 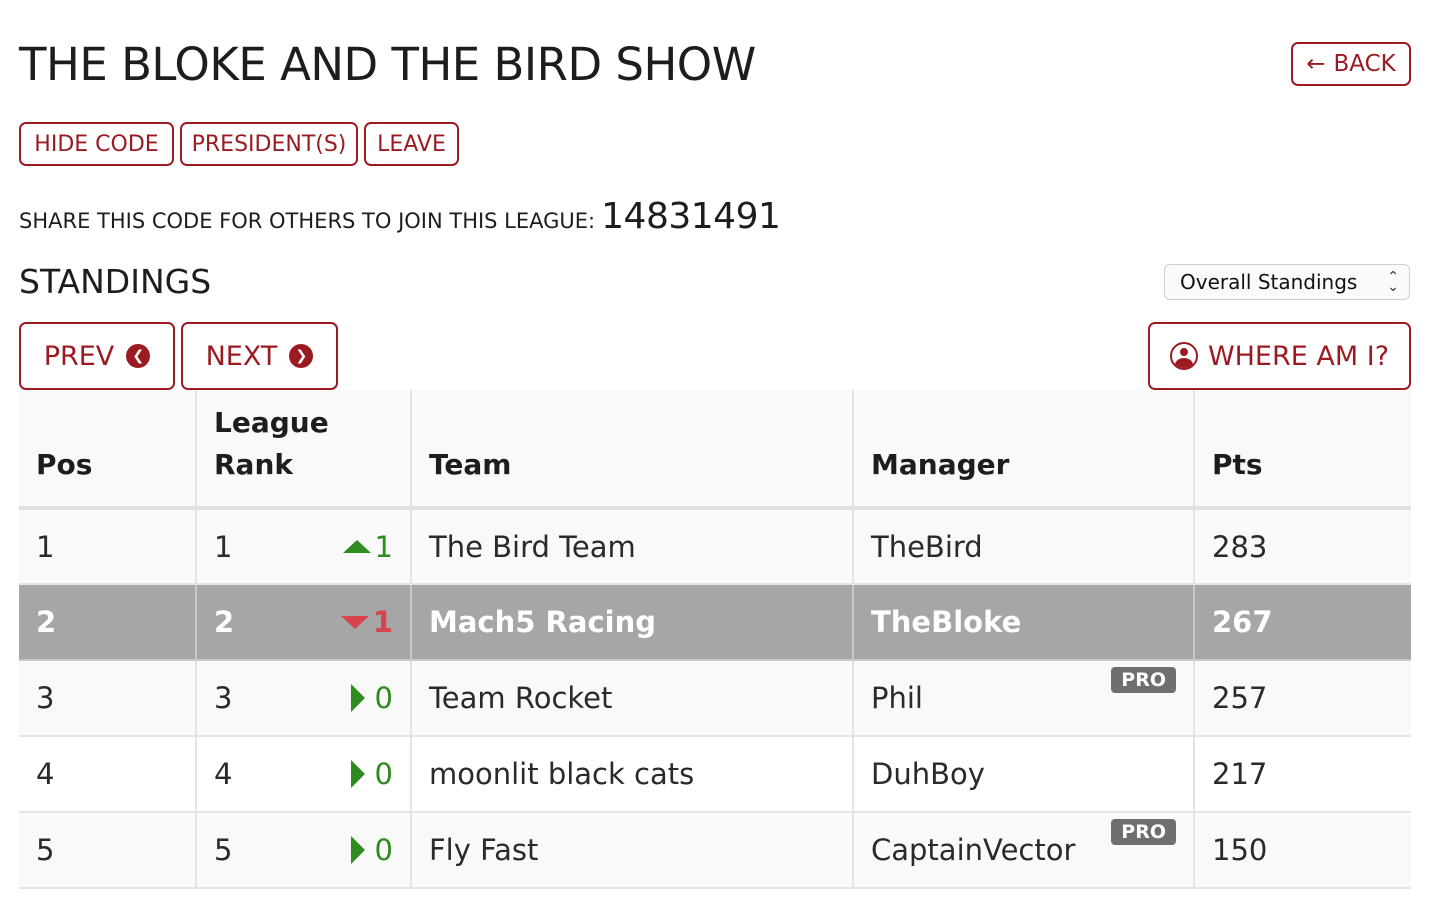 What do you see at coordinates (1023, 774) in the screenshot?
I see `cell-manager: DuhBoy` at bounding box center [1023, 774].